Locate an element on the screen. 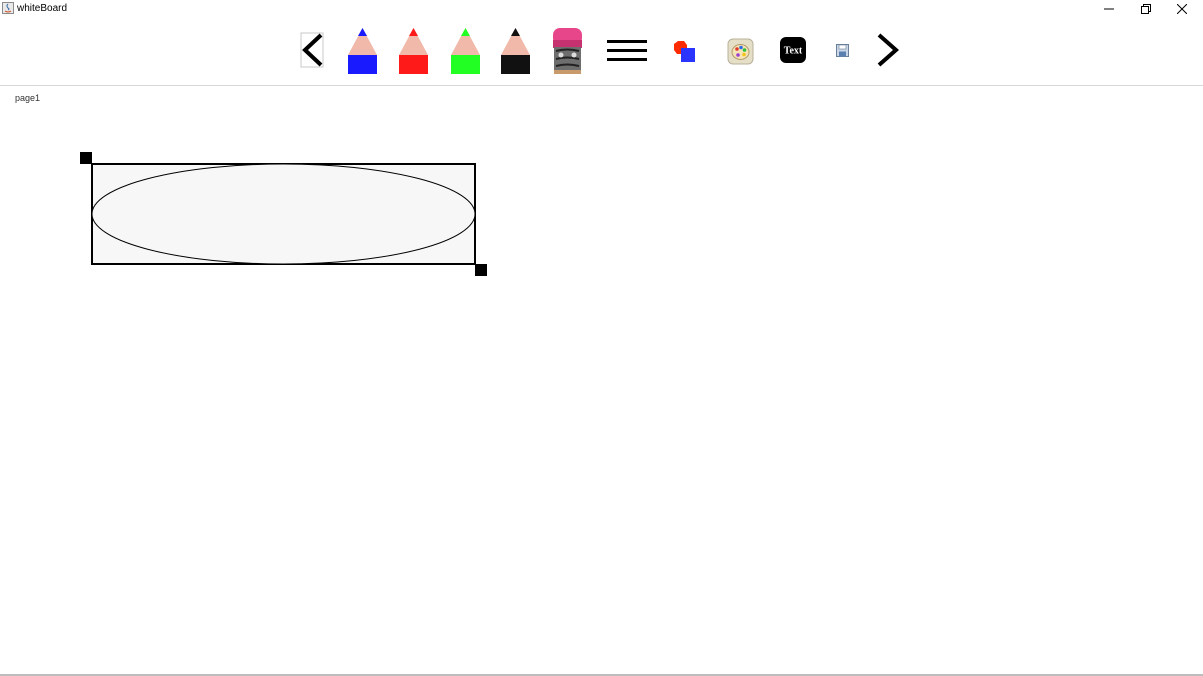 The height and width of the screenshot is (676, 1203). line-width-button is located at coordinates (627, 51).